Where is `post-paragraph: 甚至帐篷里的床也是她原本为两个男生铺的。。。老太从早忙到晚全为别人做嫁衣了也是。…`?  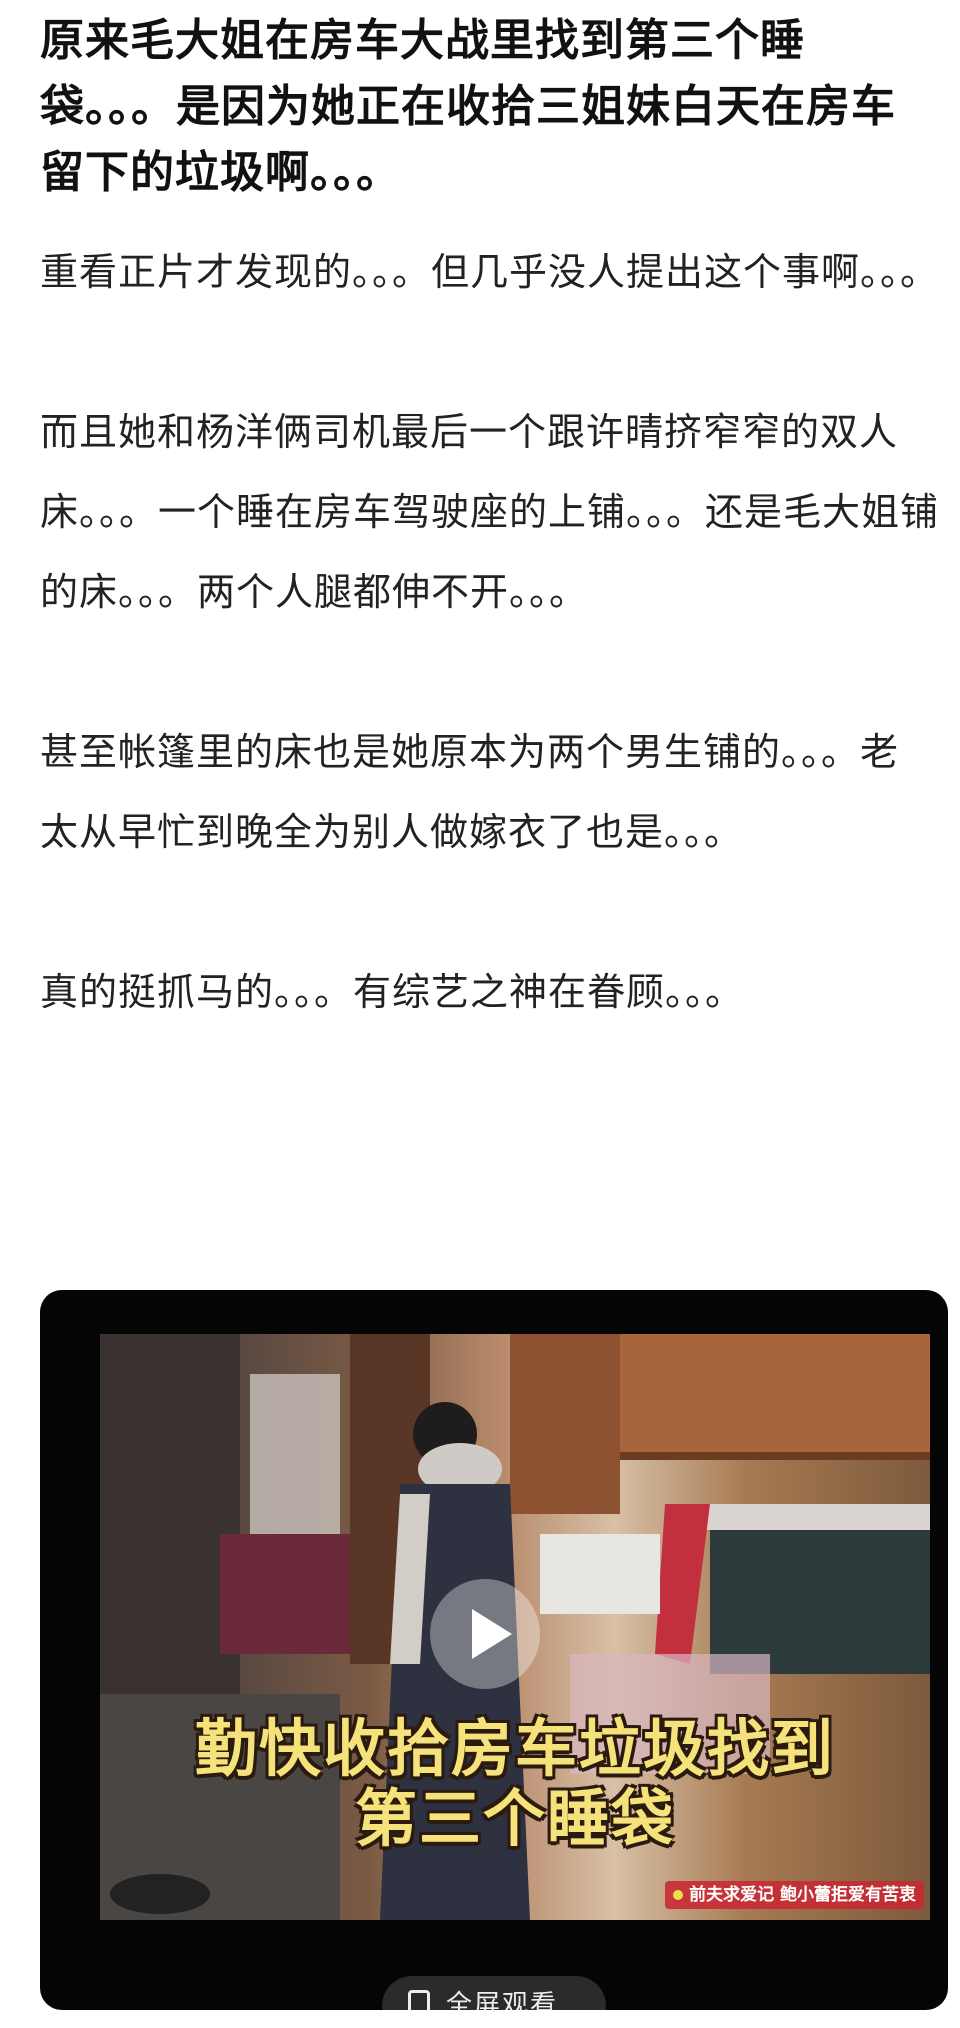 post-paragraph: 甚至帐篷里的床也是她原本为两个男生铺的。。。老太从早忙到晚全为别人做嫁衣了也是。… is located at coordinates (470, 792).